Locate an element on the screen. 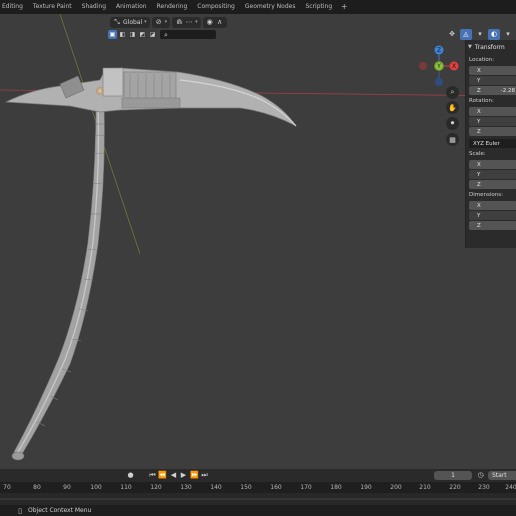 The height and width of the screenshot is (516, 516). tab-uv-editing: V Editing is located at coordinates (14, 7).